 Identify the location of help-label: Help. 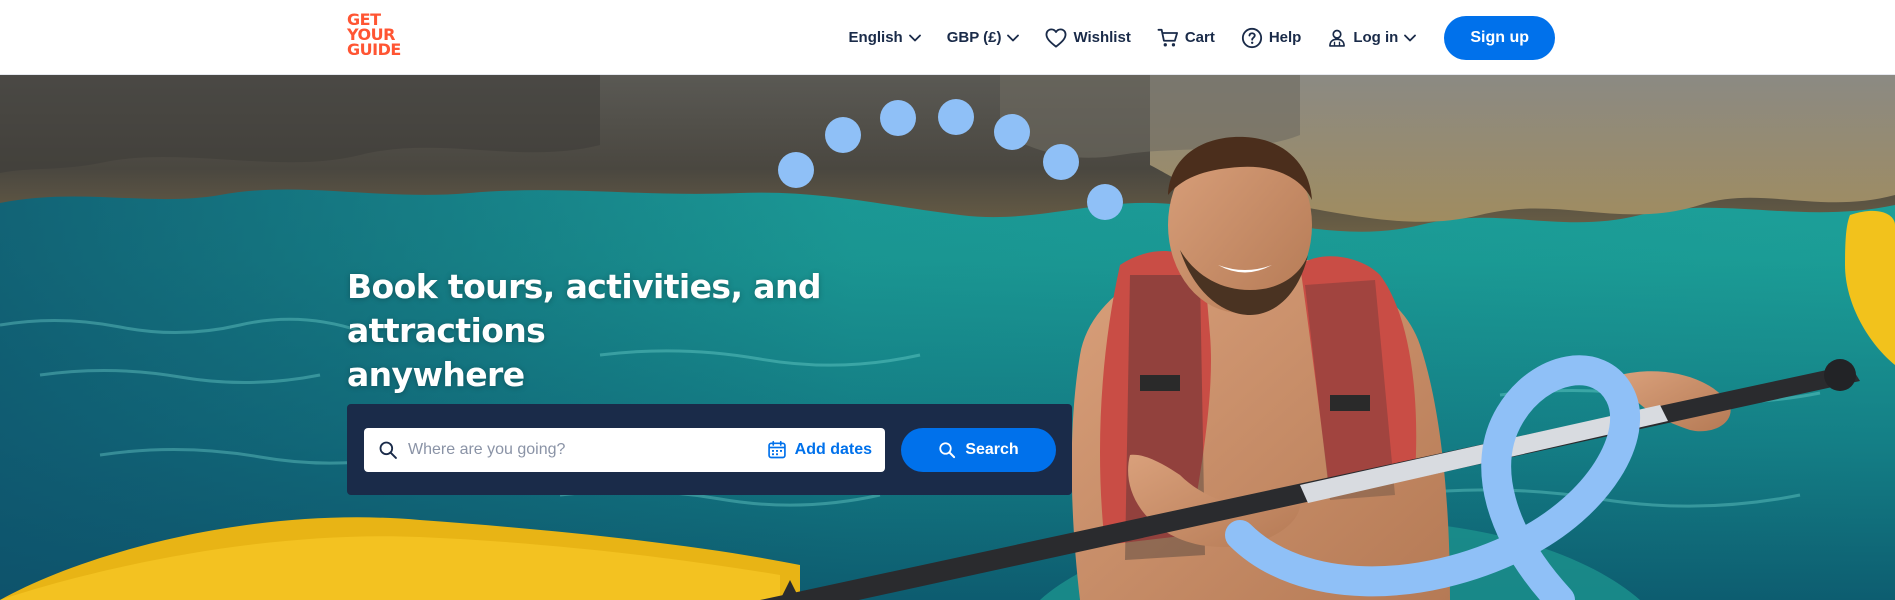
(1285, 37).